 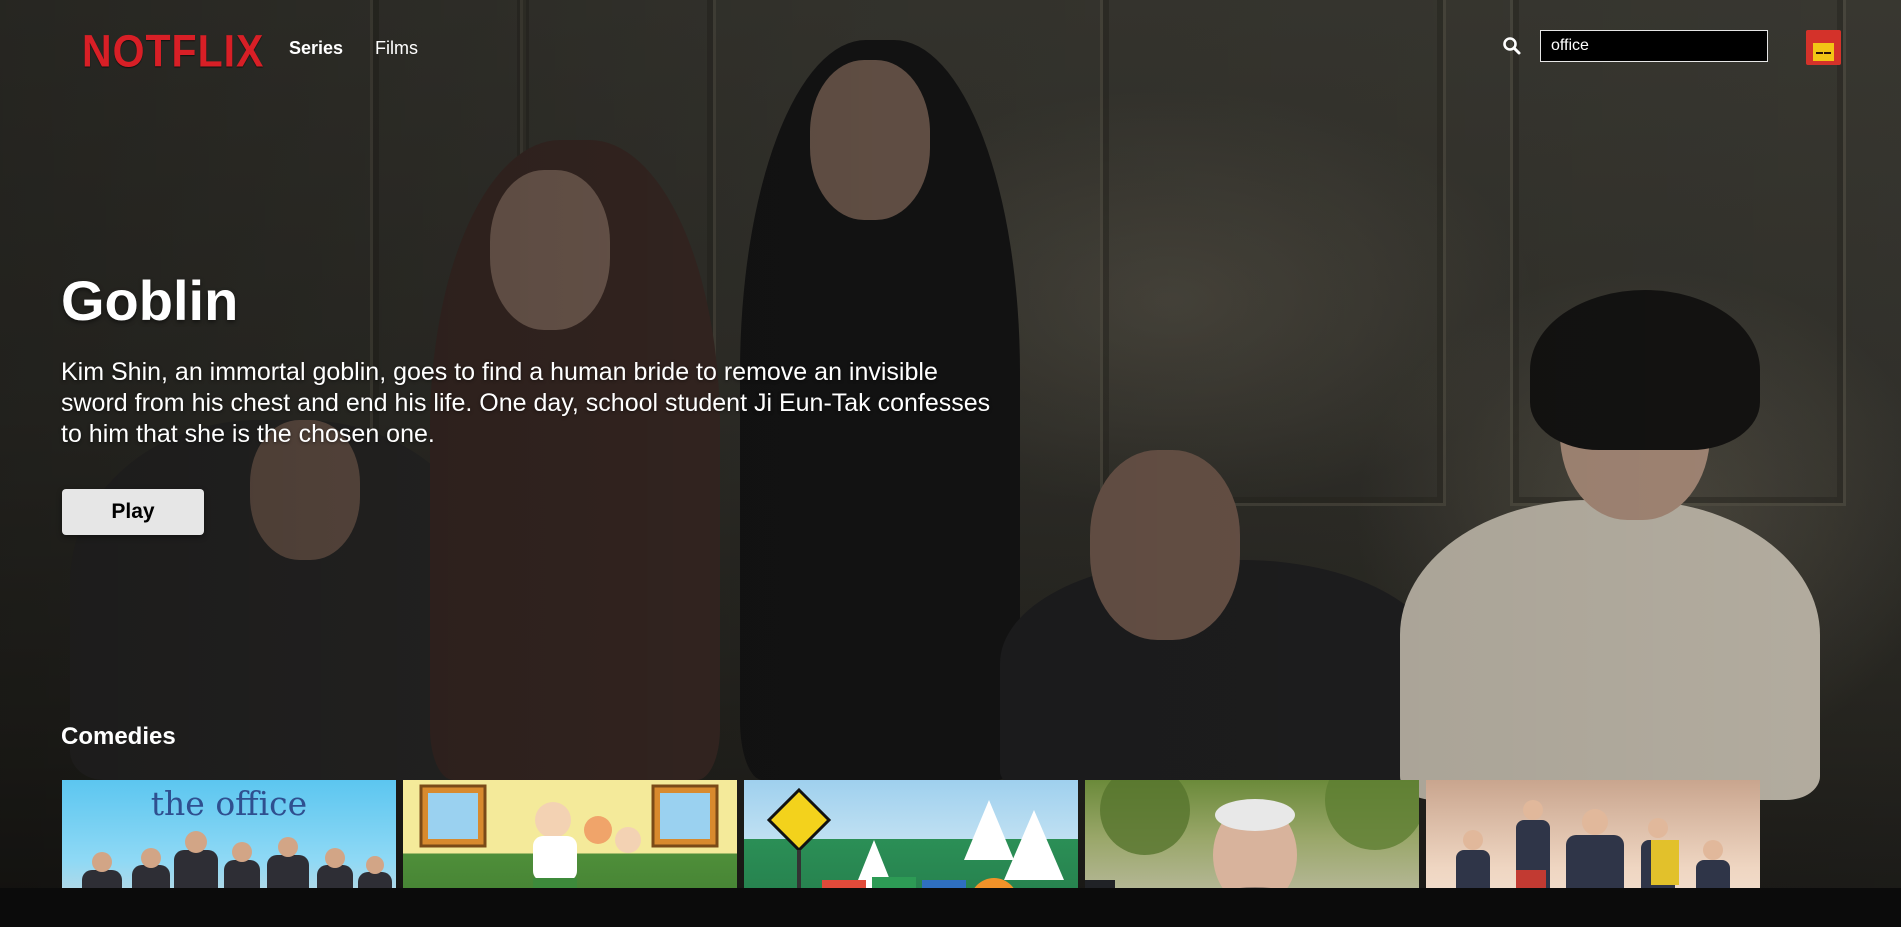 What do you see at coordinates (950, 48) in the screenshot?
I see `top-nav: NOTFLIX Series Films` at bounding box center [950, 48].